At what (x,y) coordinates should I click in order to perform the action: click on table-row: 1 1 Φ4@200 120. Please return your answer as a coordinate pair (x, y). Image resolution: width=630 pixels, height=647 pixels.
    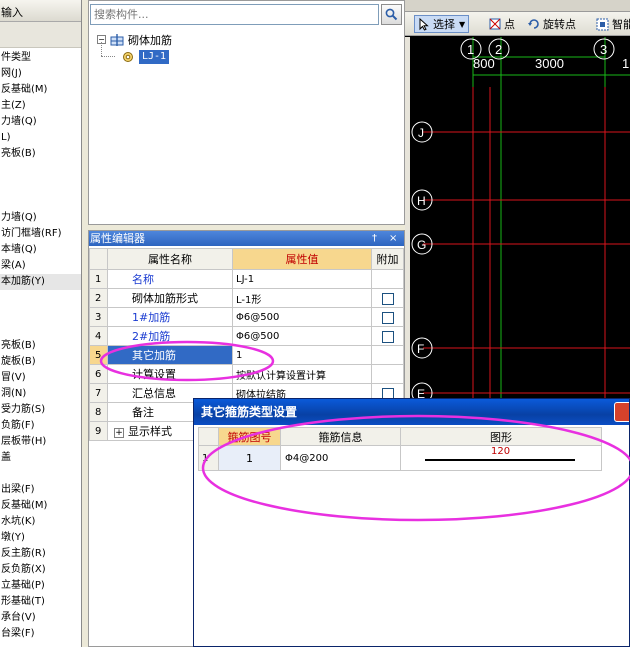
    Looking at the image, I should click on (400, 458).